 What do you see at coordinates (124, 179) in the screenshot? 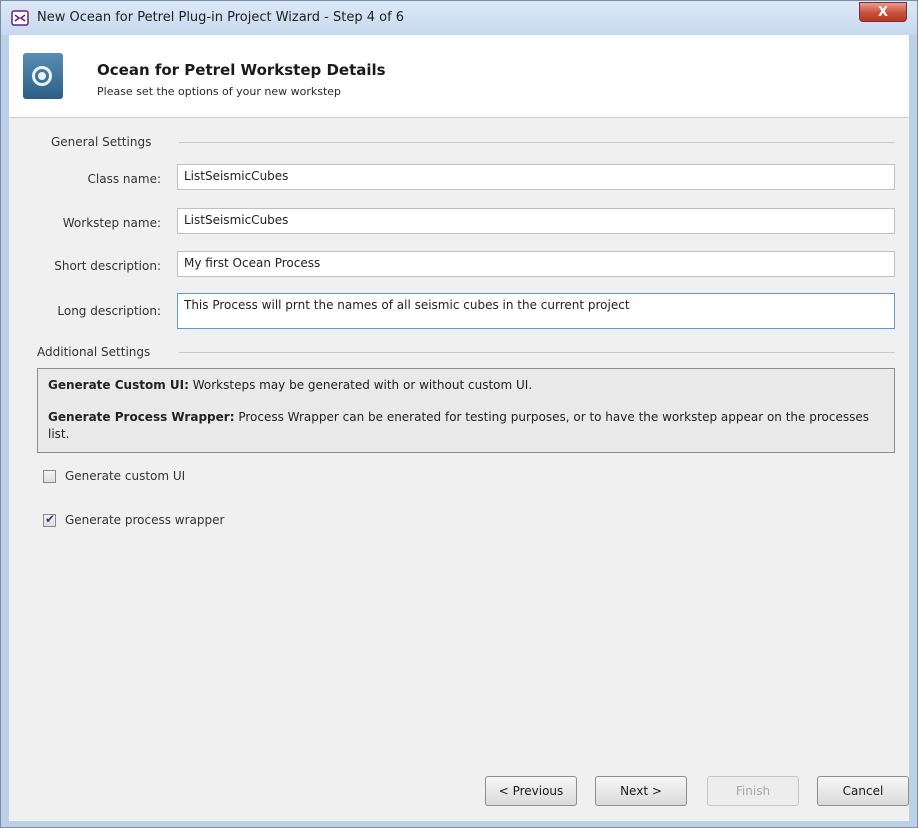
I see `class-name-label: Class name:` at bounding box center [124, 179].